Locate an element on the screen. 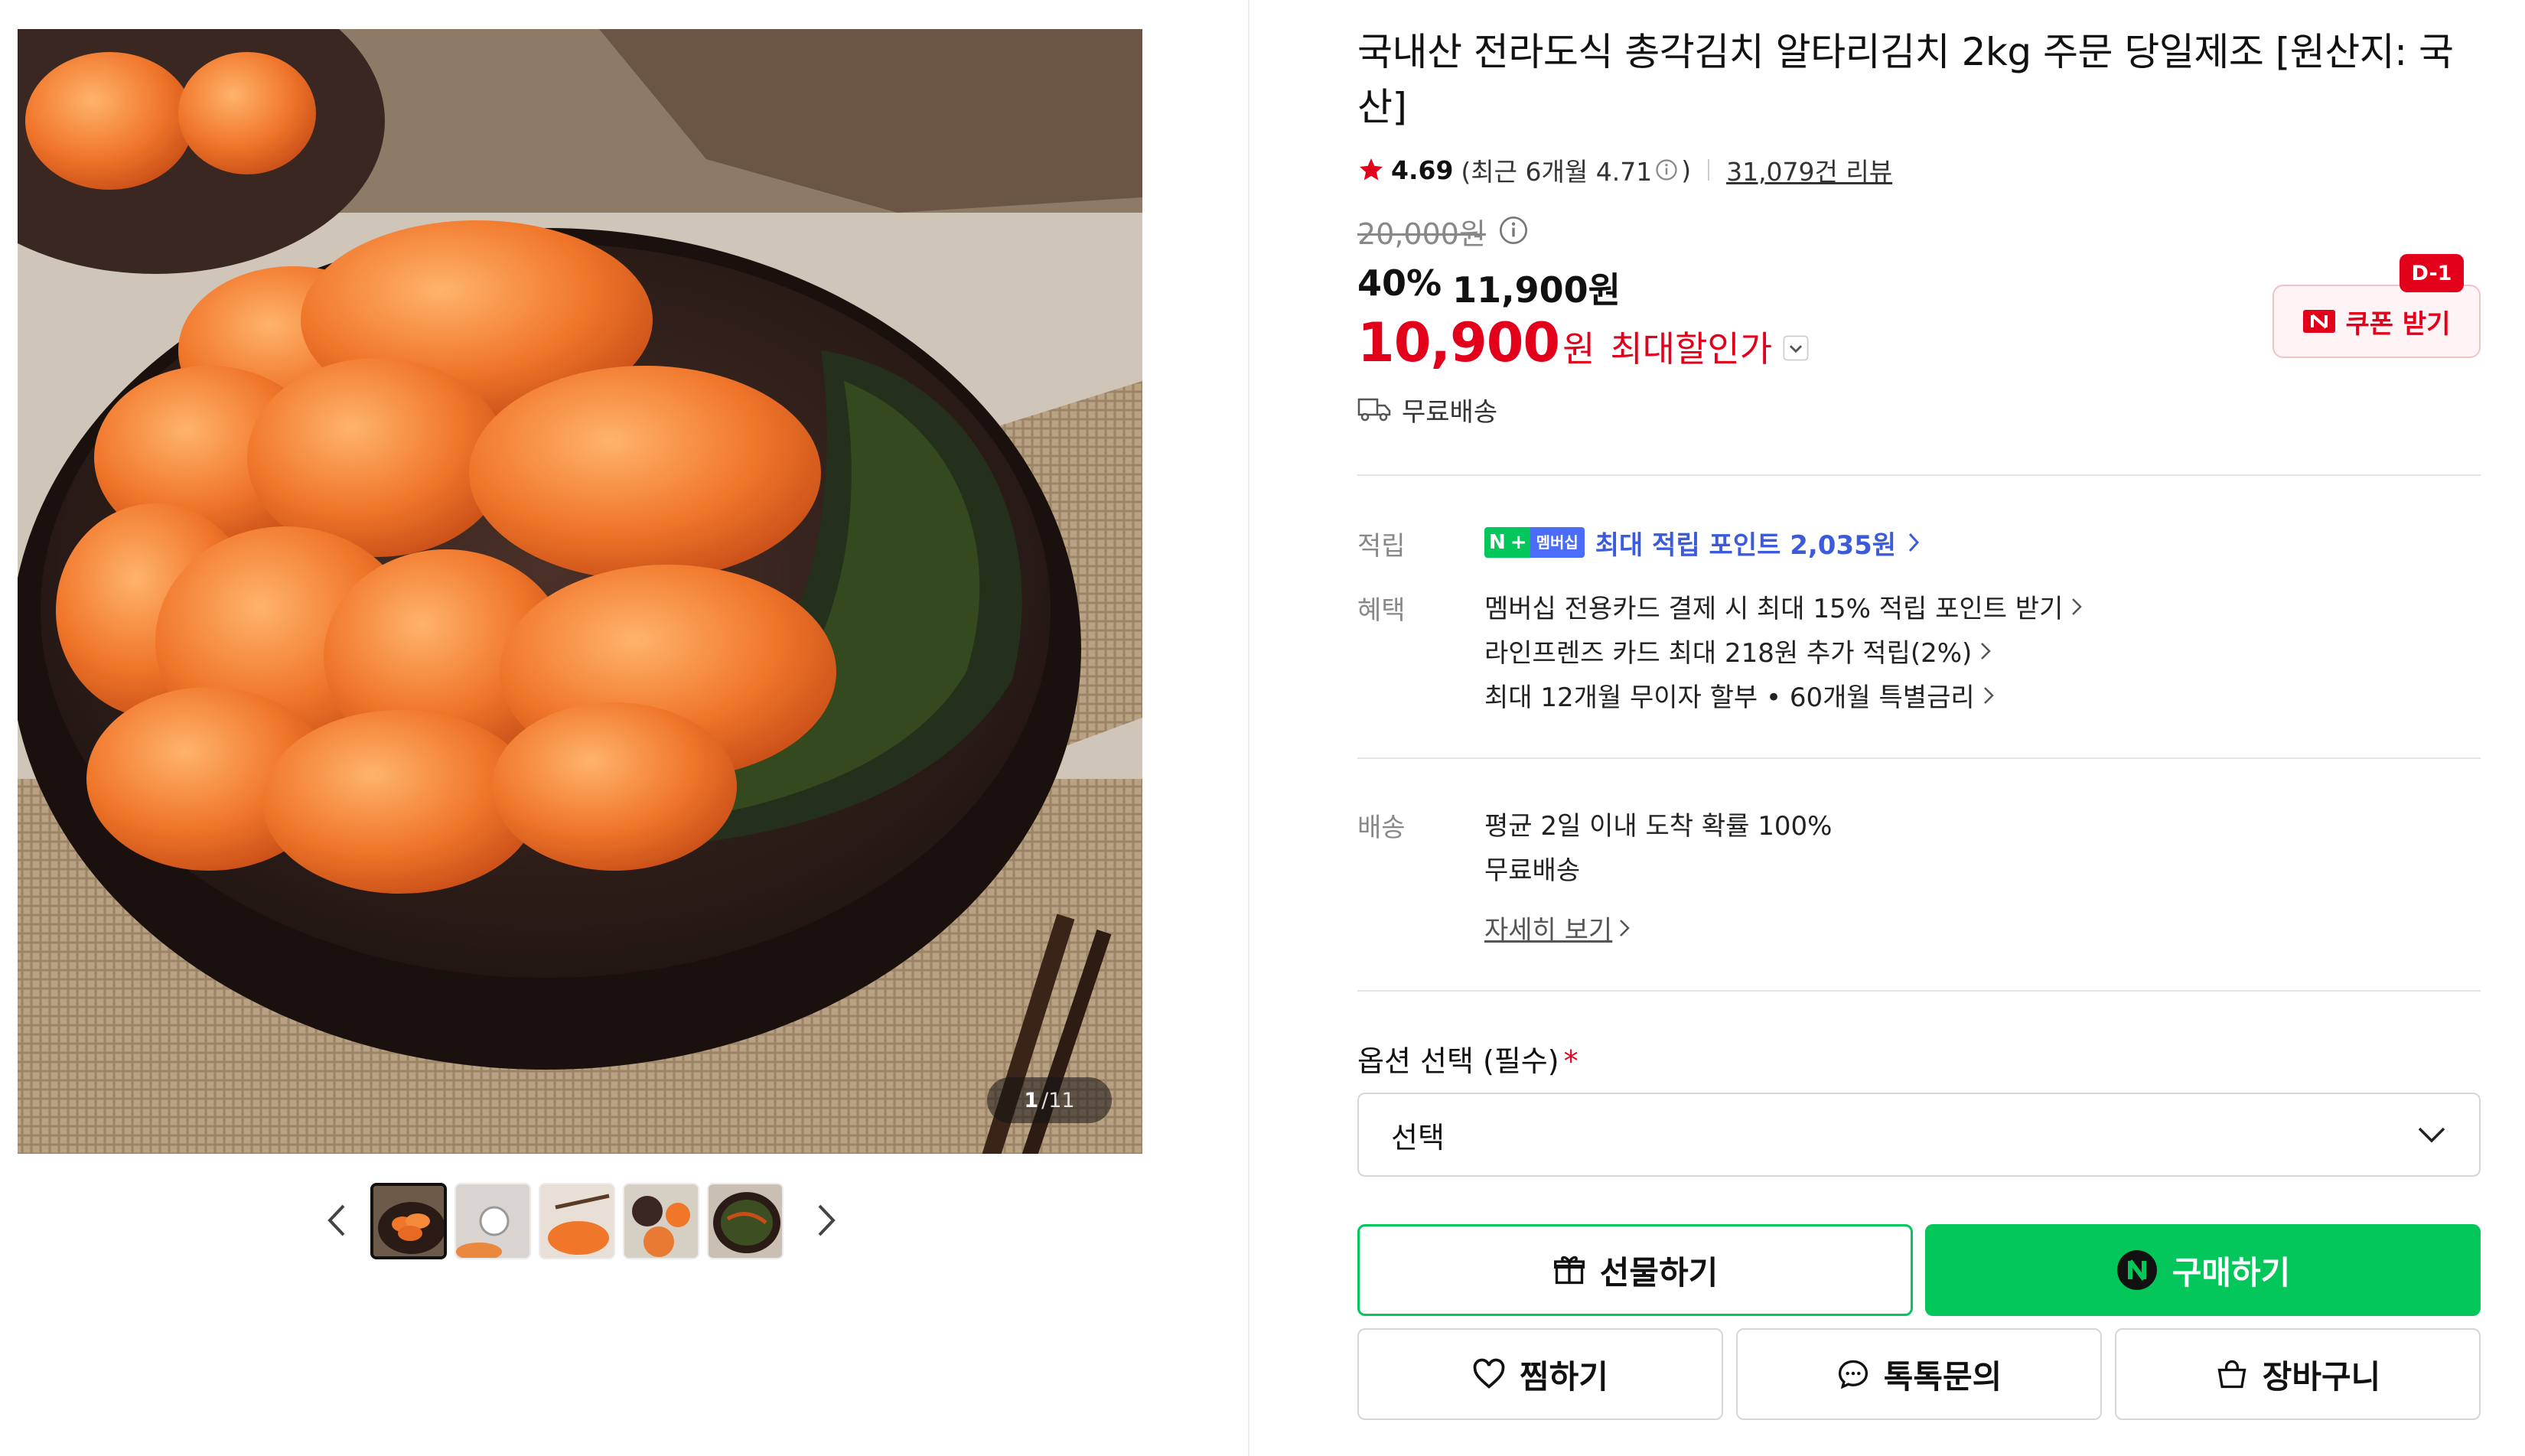 The width and height of the screenshot is (2525, 1456). wish-button: 찜하기 is located at coordinates (1540, 1374).